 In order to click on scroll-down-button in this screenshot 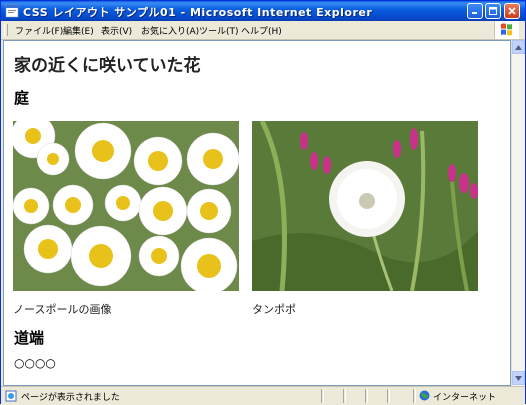, I will do `click(518, 378)`.